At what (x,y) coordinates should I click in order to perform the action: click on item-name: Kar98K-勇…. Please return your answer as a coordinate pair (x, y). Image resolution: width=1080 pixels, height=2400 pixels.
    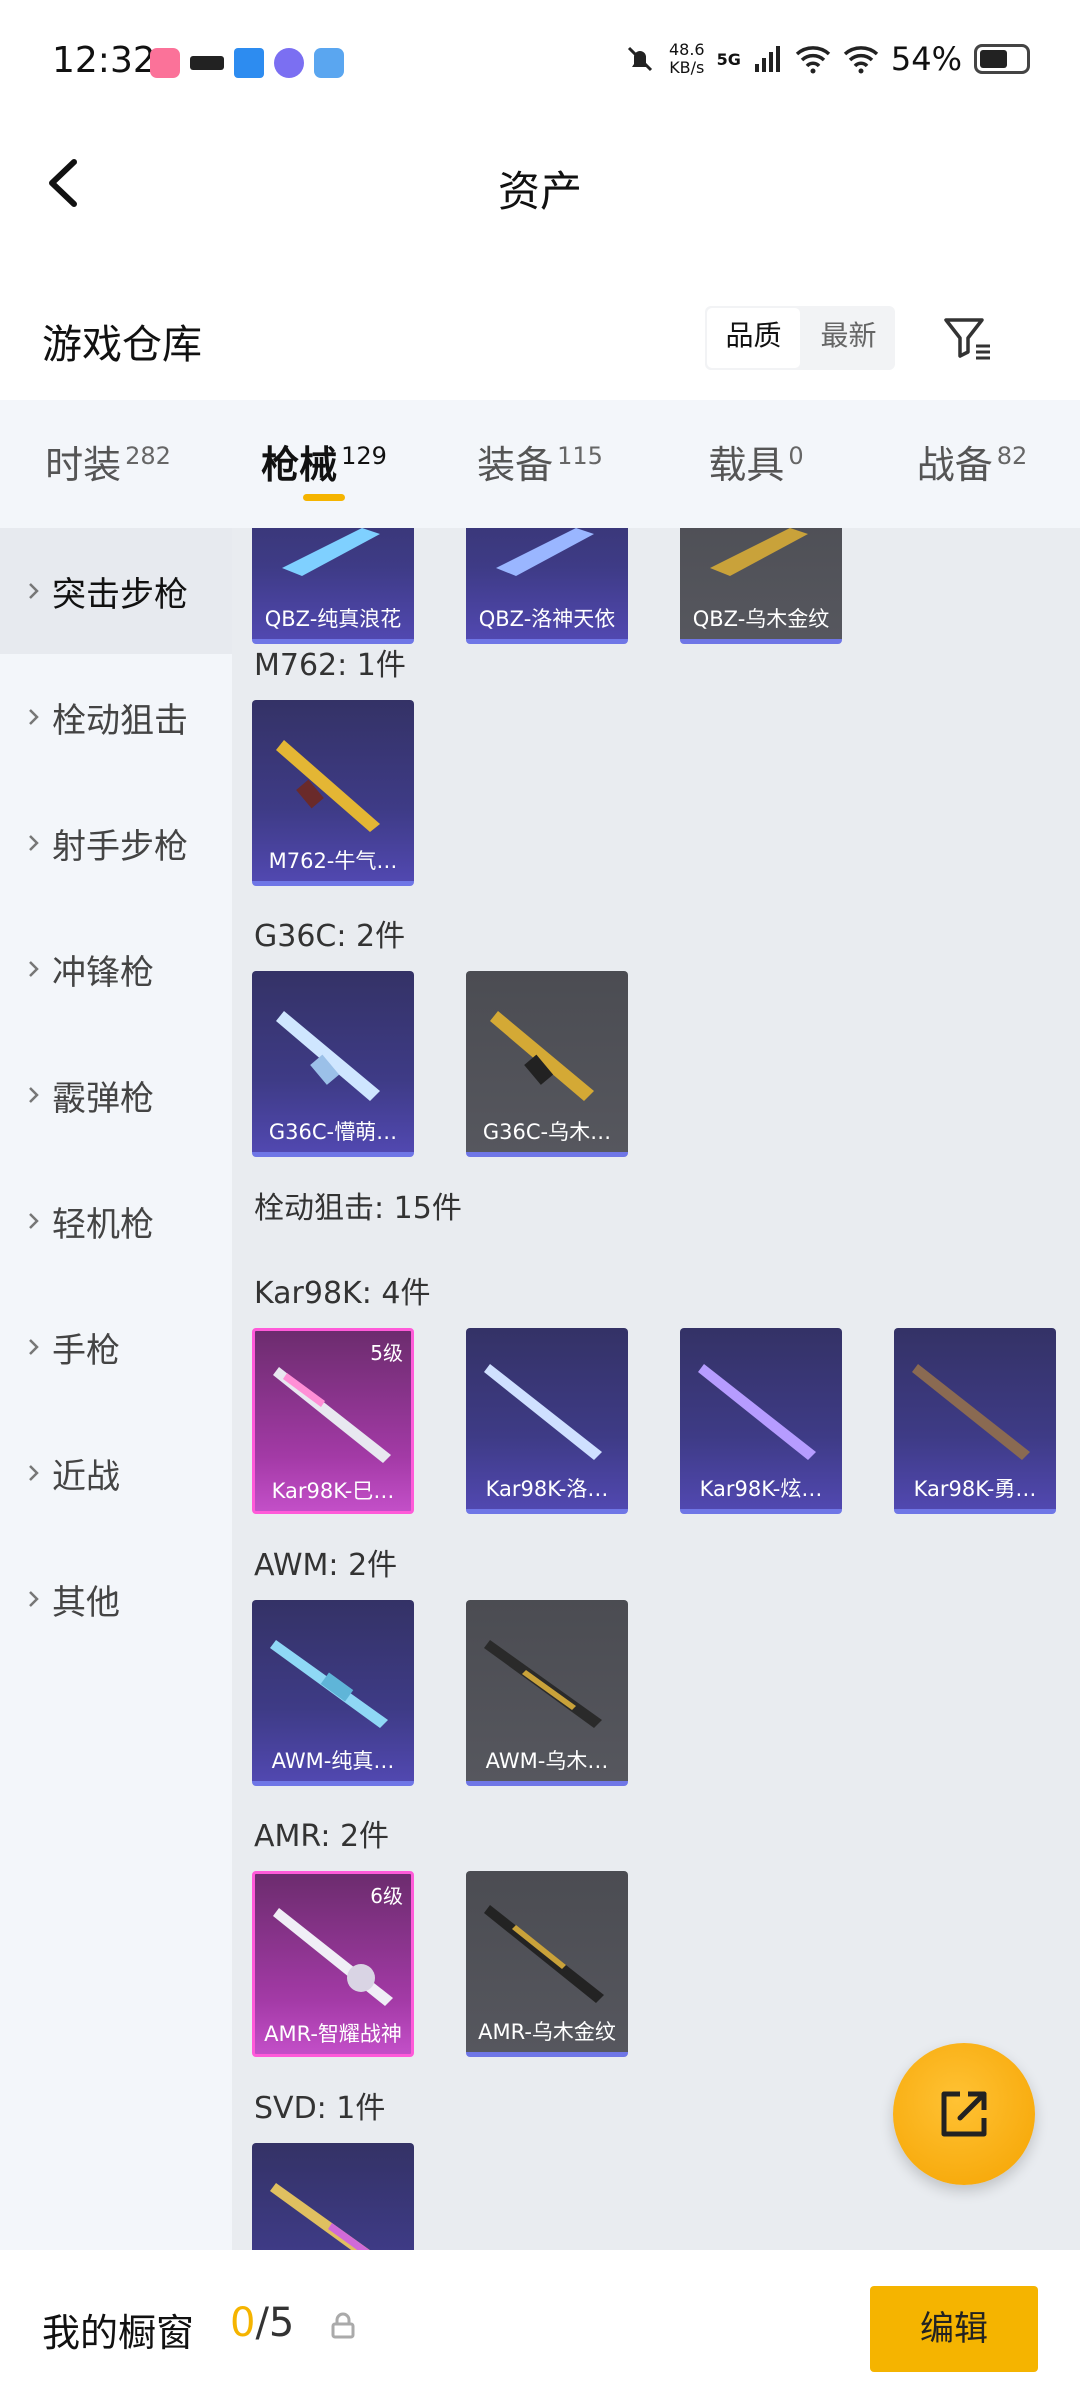
    Looking at the image, I should click on (975, 1489).